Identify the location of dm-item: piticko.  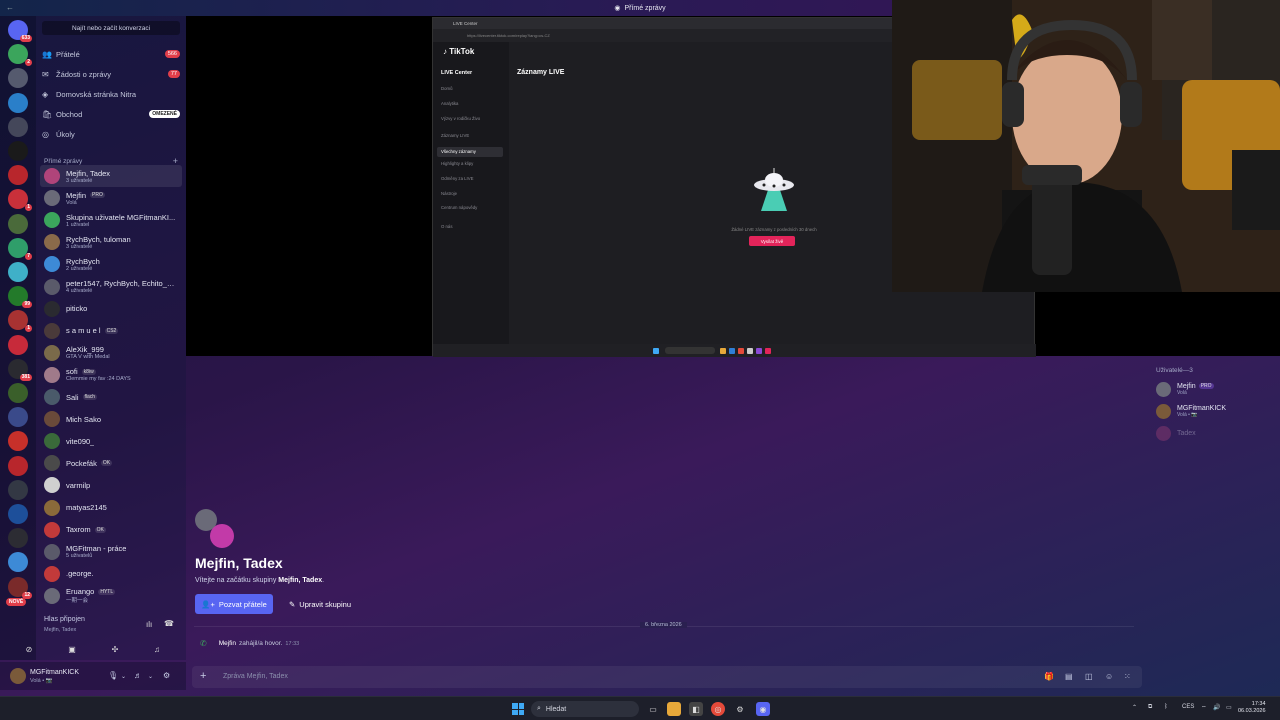
(111, 309).